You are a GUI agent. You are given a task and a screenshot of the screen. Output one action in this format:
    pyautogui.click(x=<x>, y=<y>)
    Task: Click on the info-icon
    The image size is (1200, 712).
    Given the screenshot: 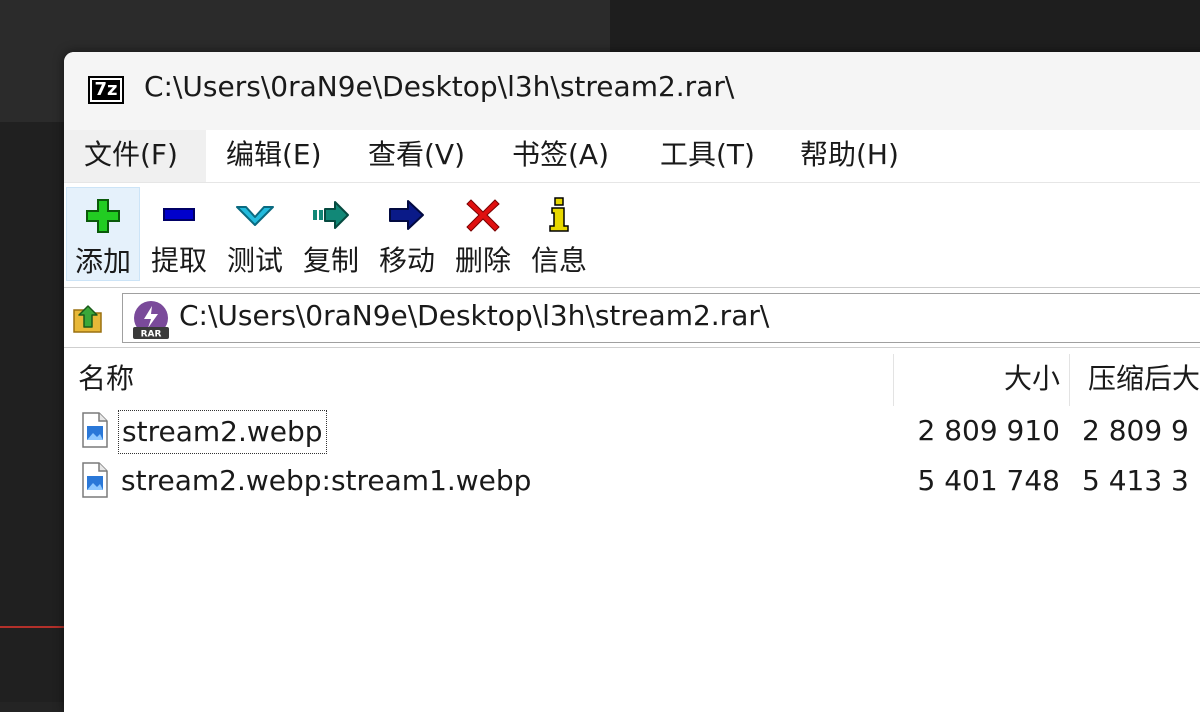 What is the action you would take?
    pyautogui.click(x=559, y=215)
    